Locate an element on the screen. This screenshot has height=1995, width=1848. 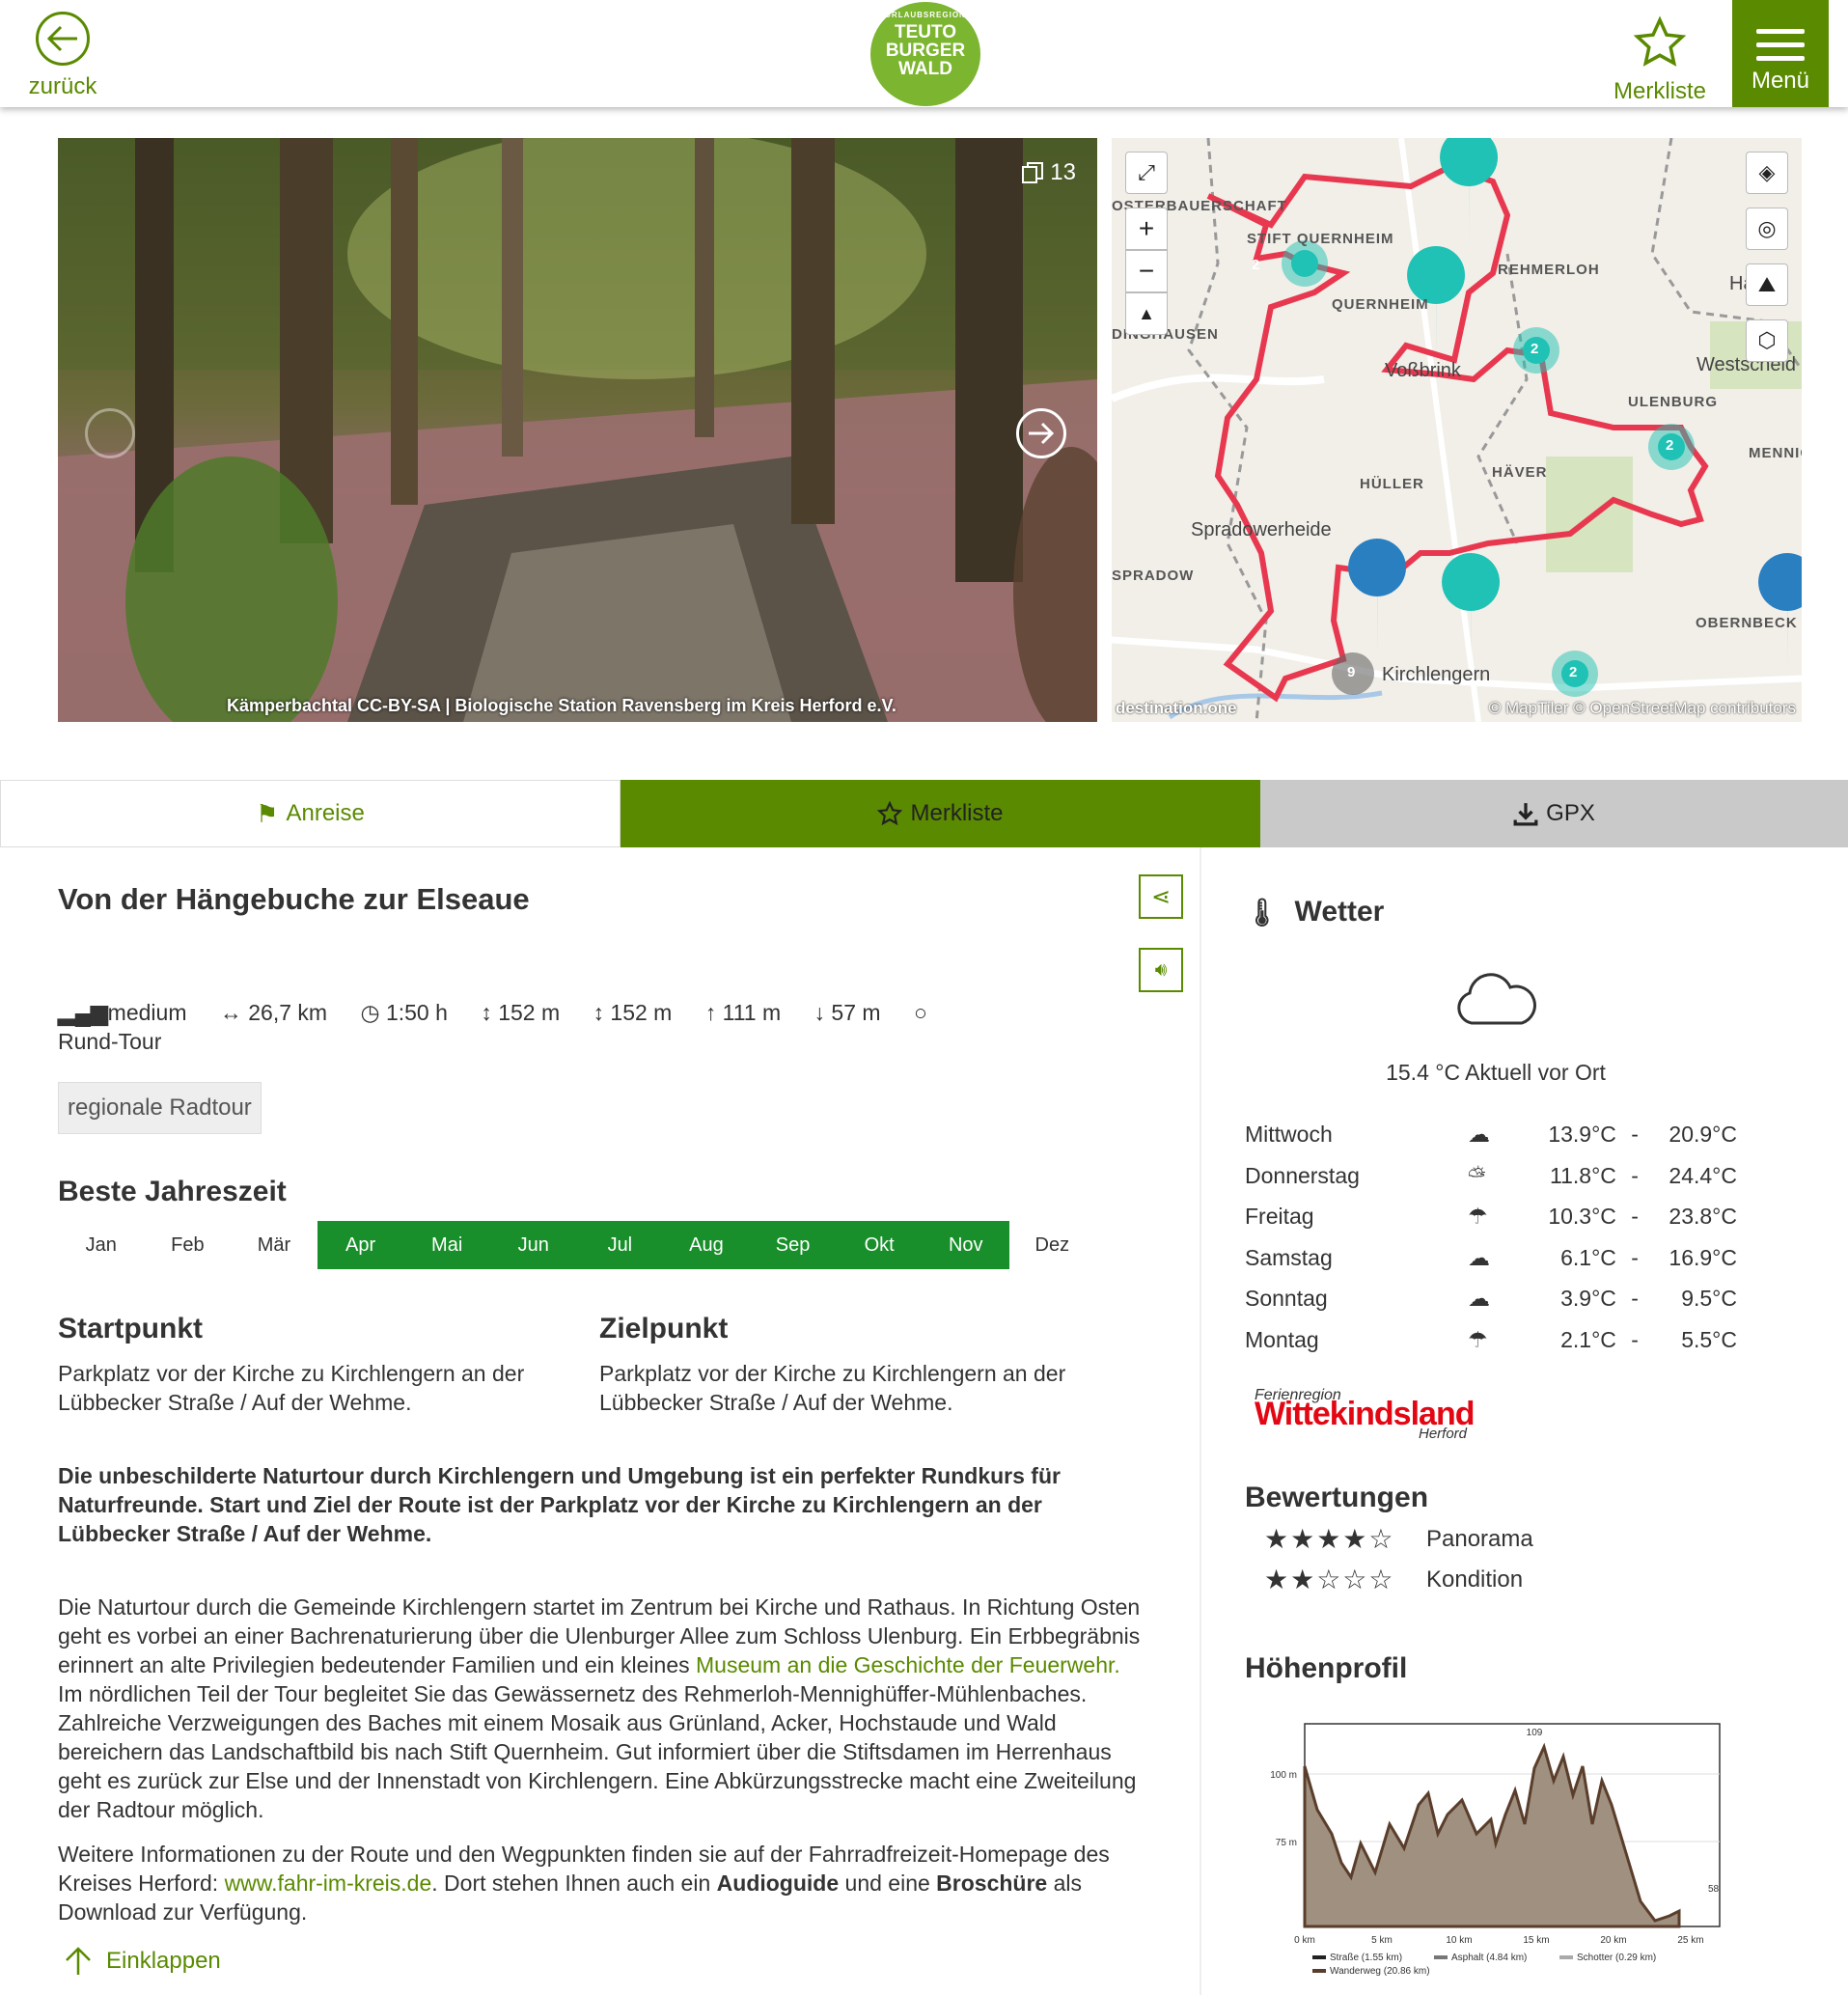
stat-value: 57 m is located at coordinates (856, 1012).